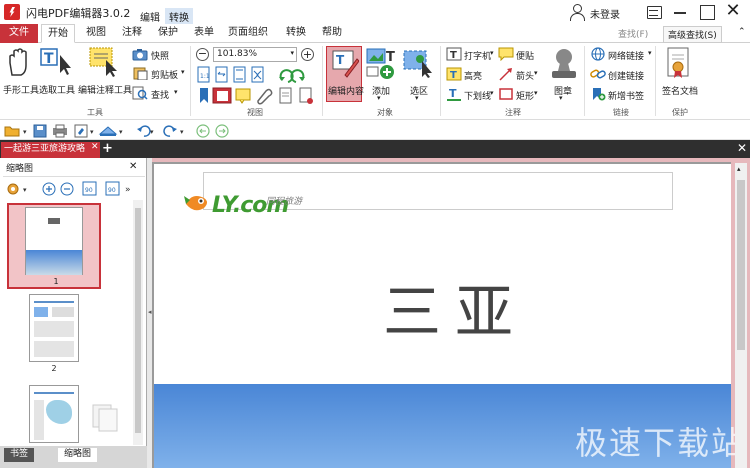  What do you see at coordinates (107, 148) in the screenshot?
I see `new-tab-icon: +` at bounding box center [107, 148].